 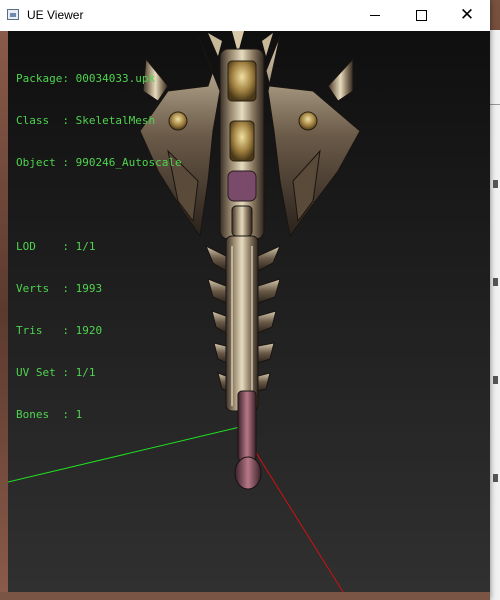 I want to click on info-value: 1, so click(x=79, y=414).